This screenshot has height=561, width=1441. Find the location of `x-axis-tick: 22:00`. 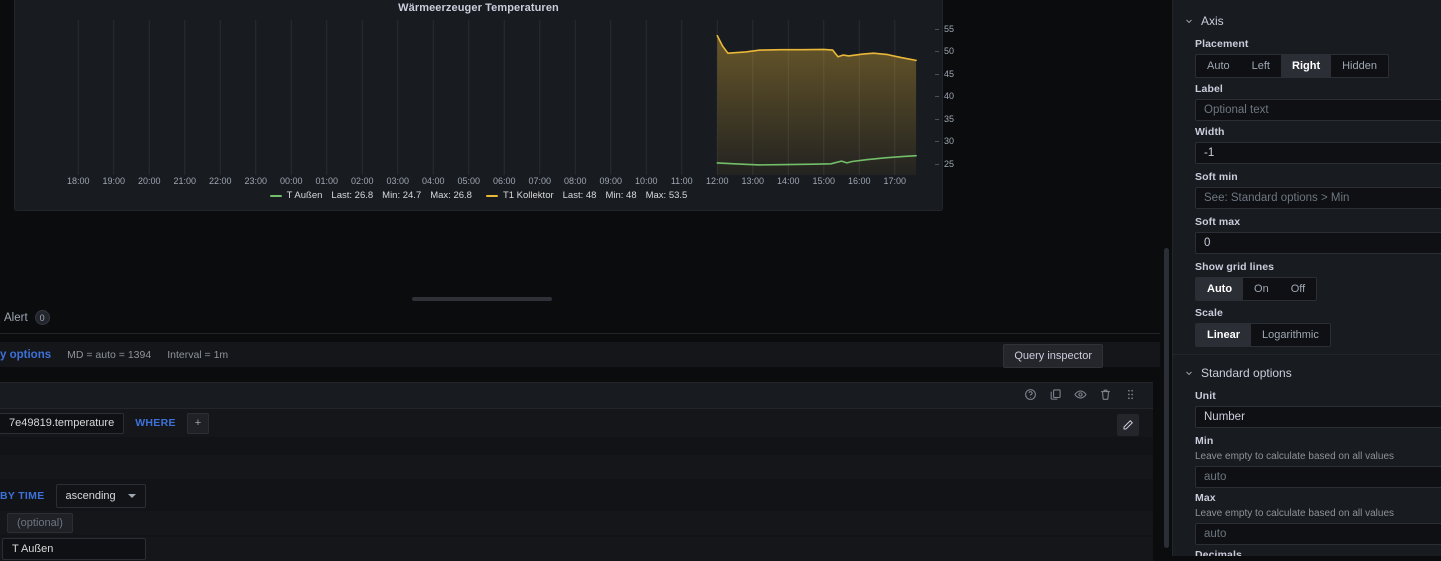

x-axis-tick: 22:00 is located at coordinates (220, 181).